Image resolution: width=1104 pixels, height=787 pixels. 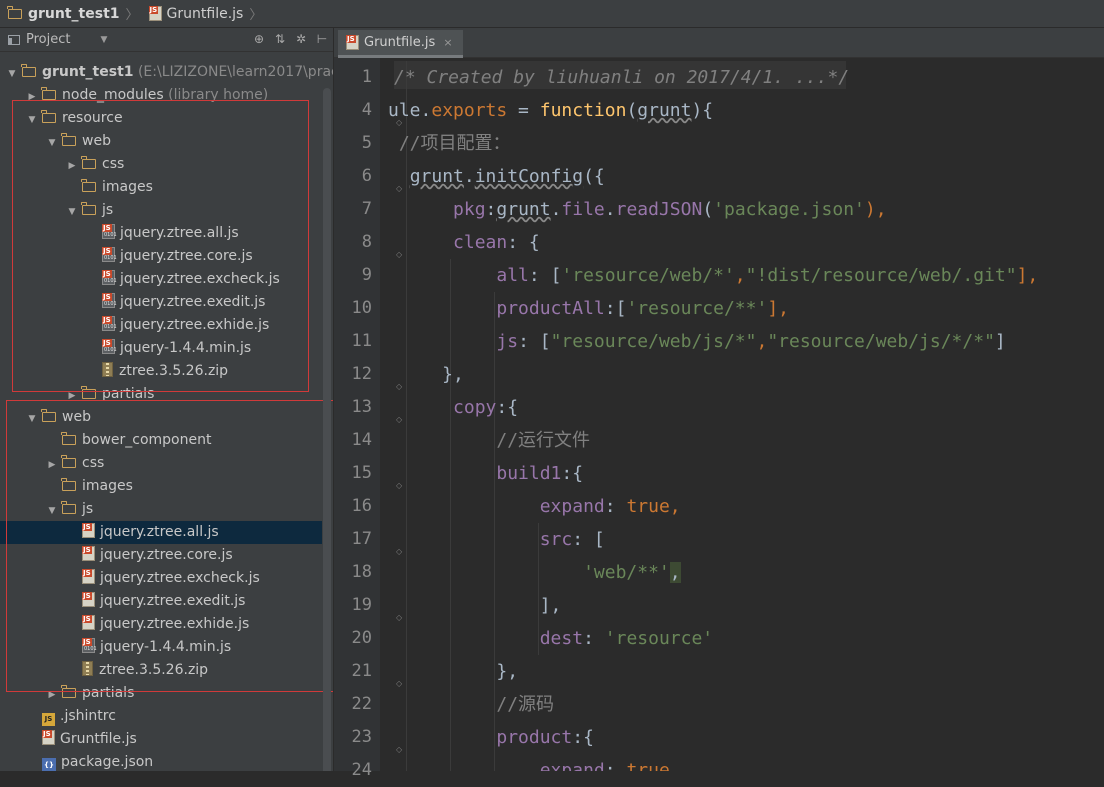 What do you see at coordinates (534, 572) in the screenshot?
I see `code-line: 'web/**',` at bounding box center [534, 572].